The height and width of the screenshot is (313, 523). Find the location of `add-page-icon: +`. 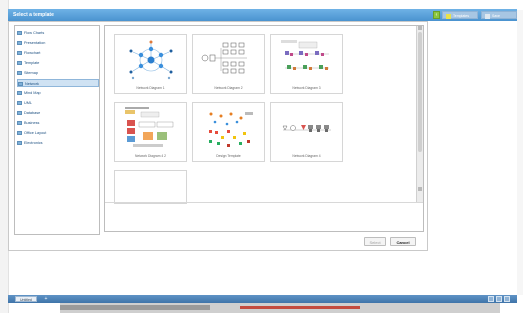

add-page-icon: + is located at coordinates (46, 299).